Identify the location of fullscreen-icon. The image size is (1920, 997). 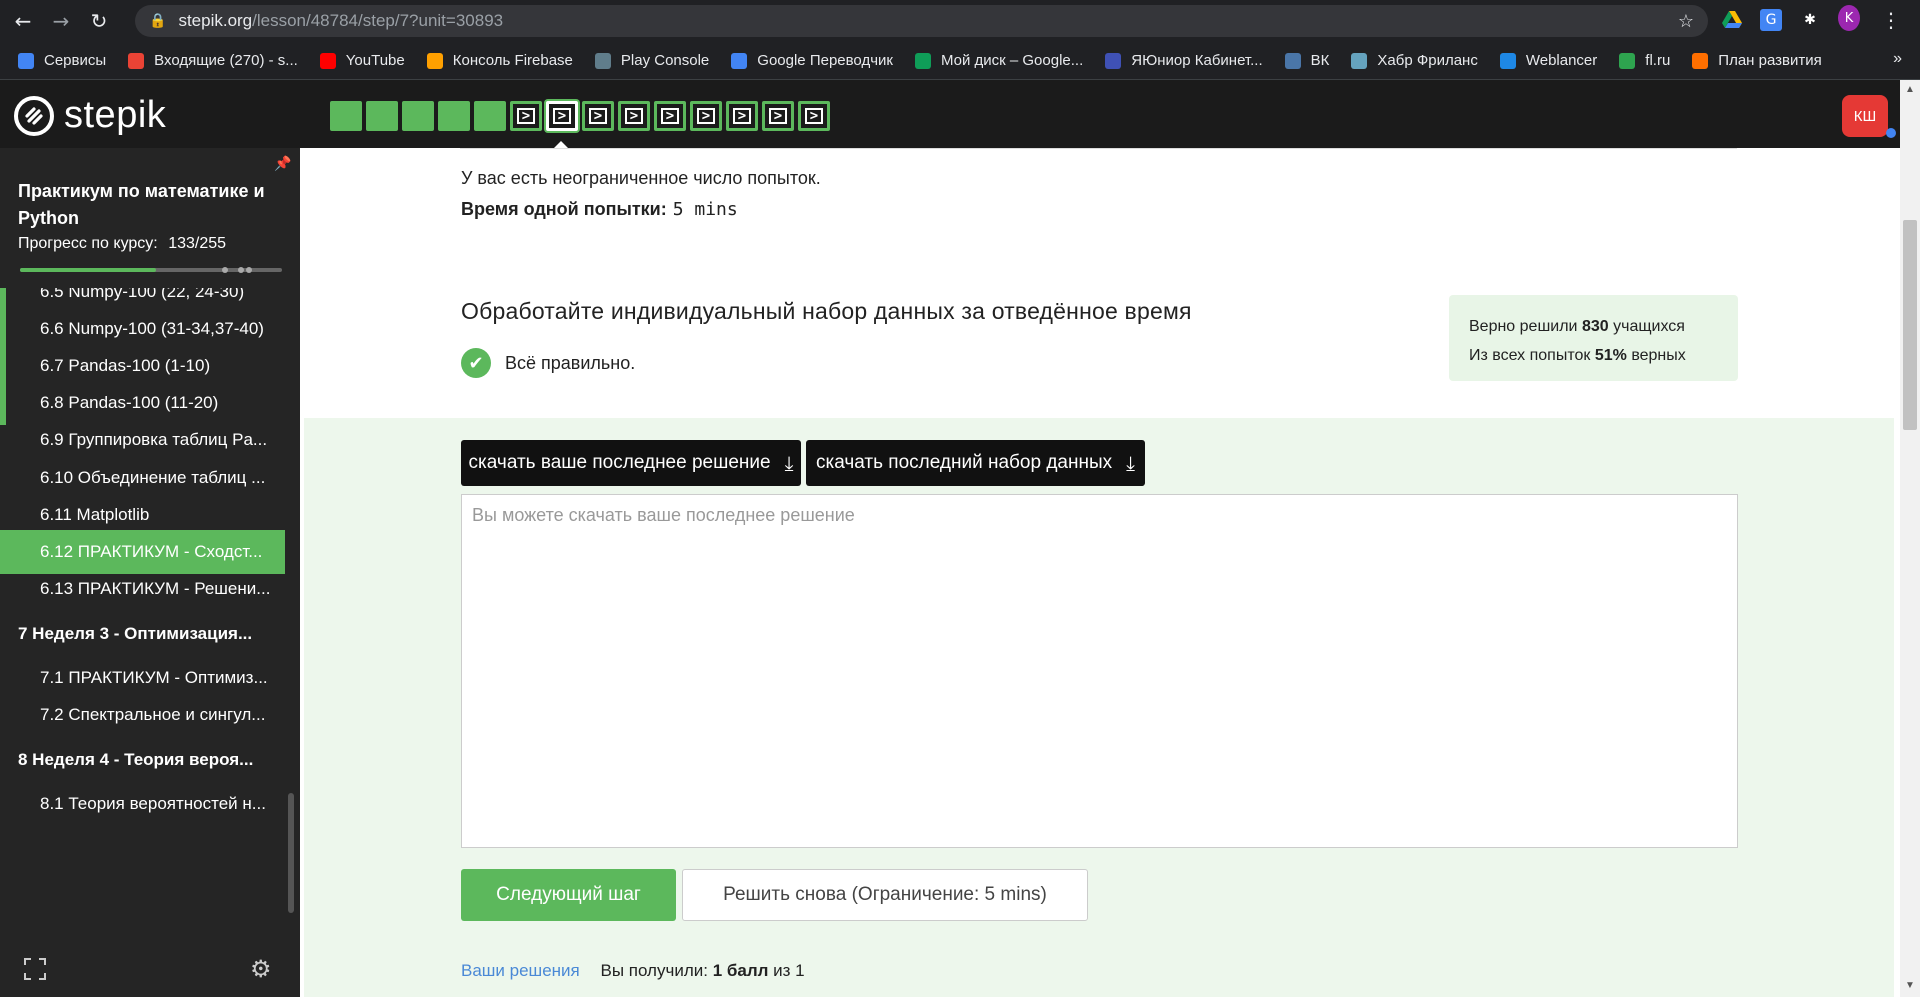
(35, 969).